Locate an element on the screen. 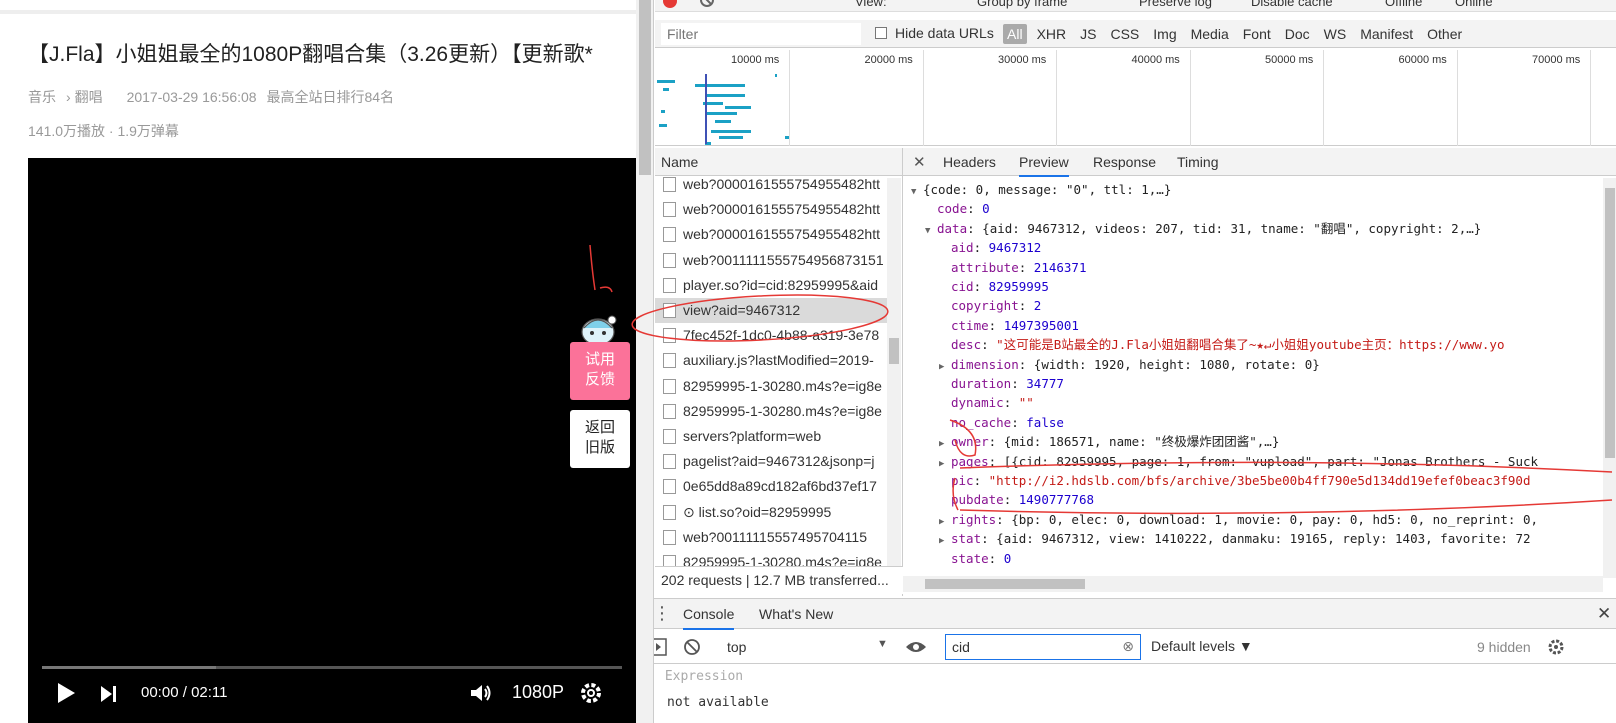 The height and width of the screenshot is (723, 1616). category-link: 音乐 is located at coordinates (42, 97).